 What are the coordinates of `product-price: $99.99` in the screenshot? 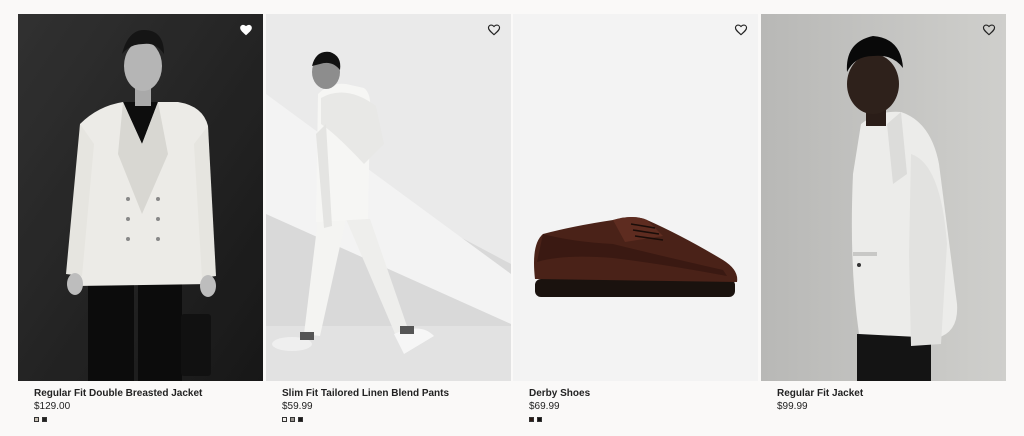 It's located at (792, 406).